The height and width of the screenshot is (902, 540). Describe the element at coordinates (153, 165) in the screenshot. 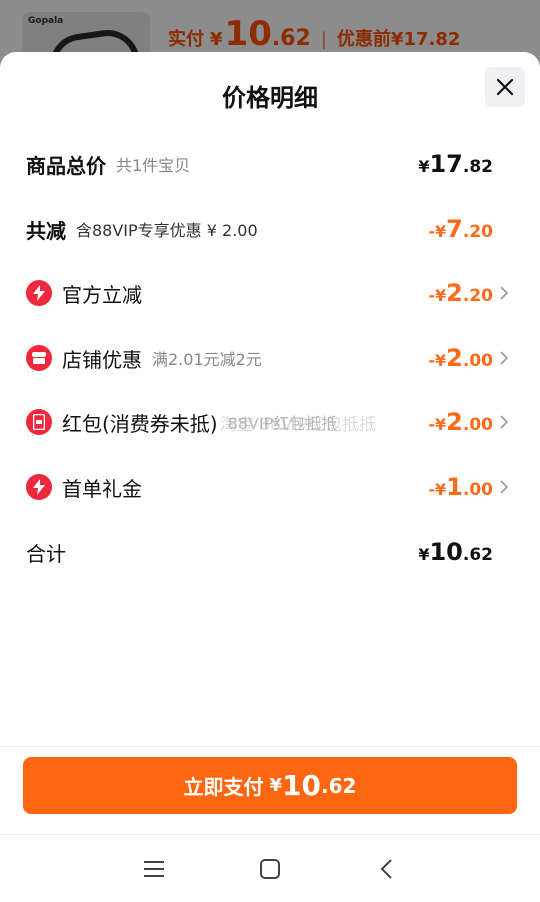

I see `row-total-sub: 共1件宝贝` at that location.